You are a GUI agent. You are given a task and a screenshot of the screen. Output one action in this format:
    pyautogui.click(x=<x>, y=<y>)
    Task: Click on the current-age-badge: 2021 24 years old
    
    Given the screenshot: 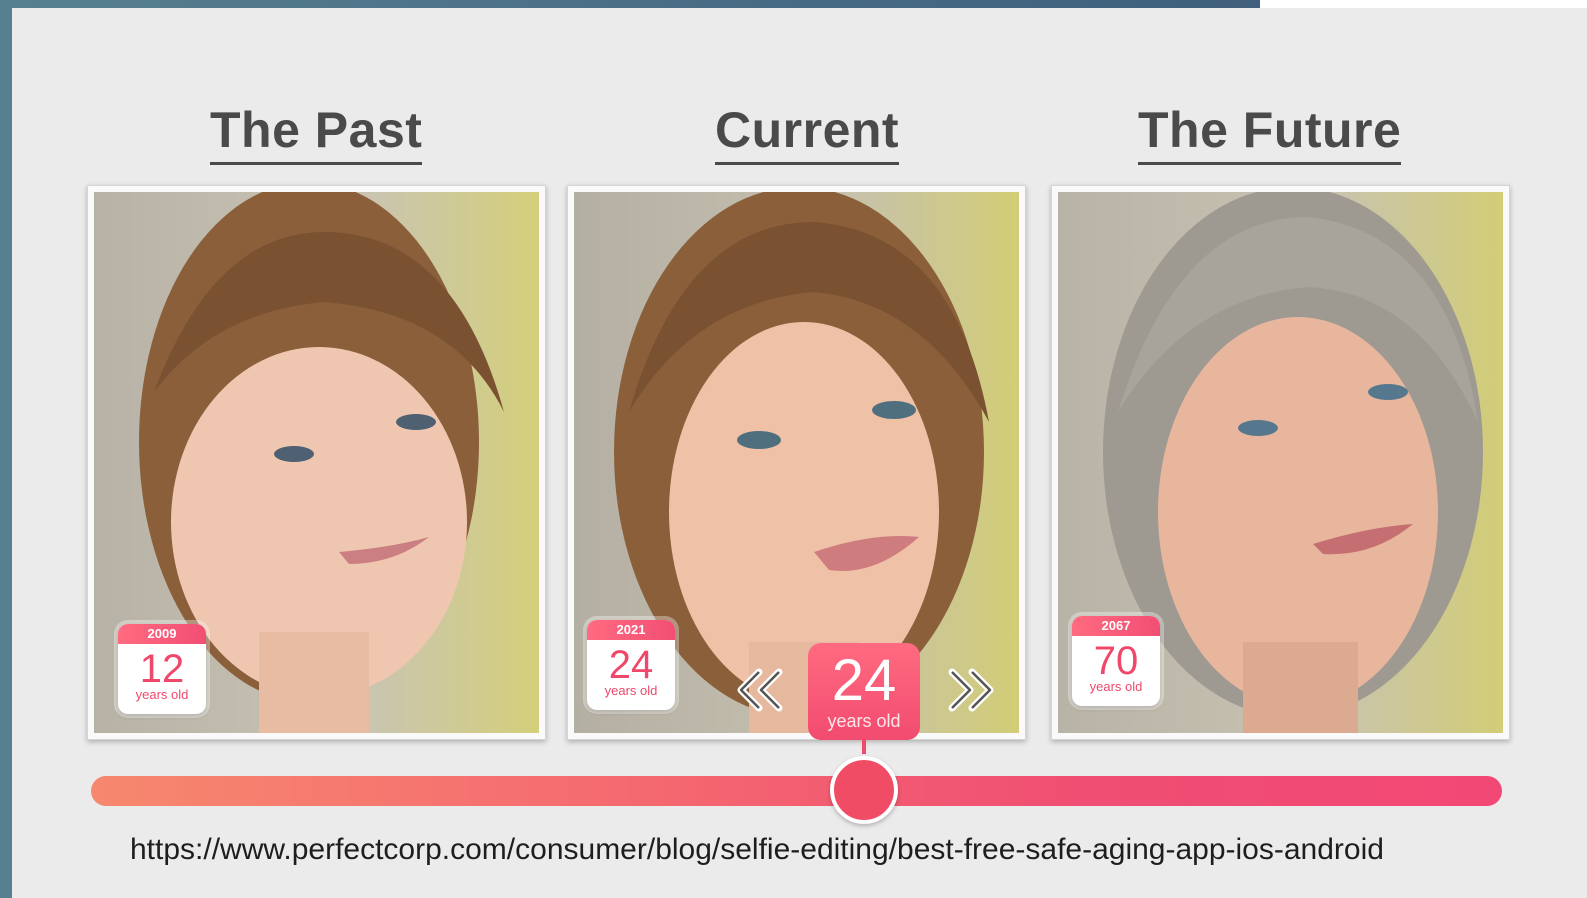 What is the action you would take?
    pyautogui.click(x=631, y=665)
    